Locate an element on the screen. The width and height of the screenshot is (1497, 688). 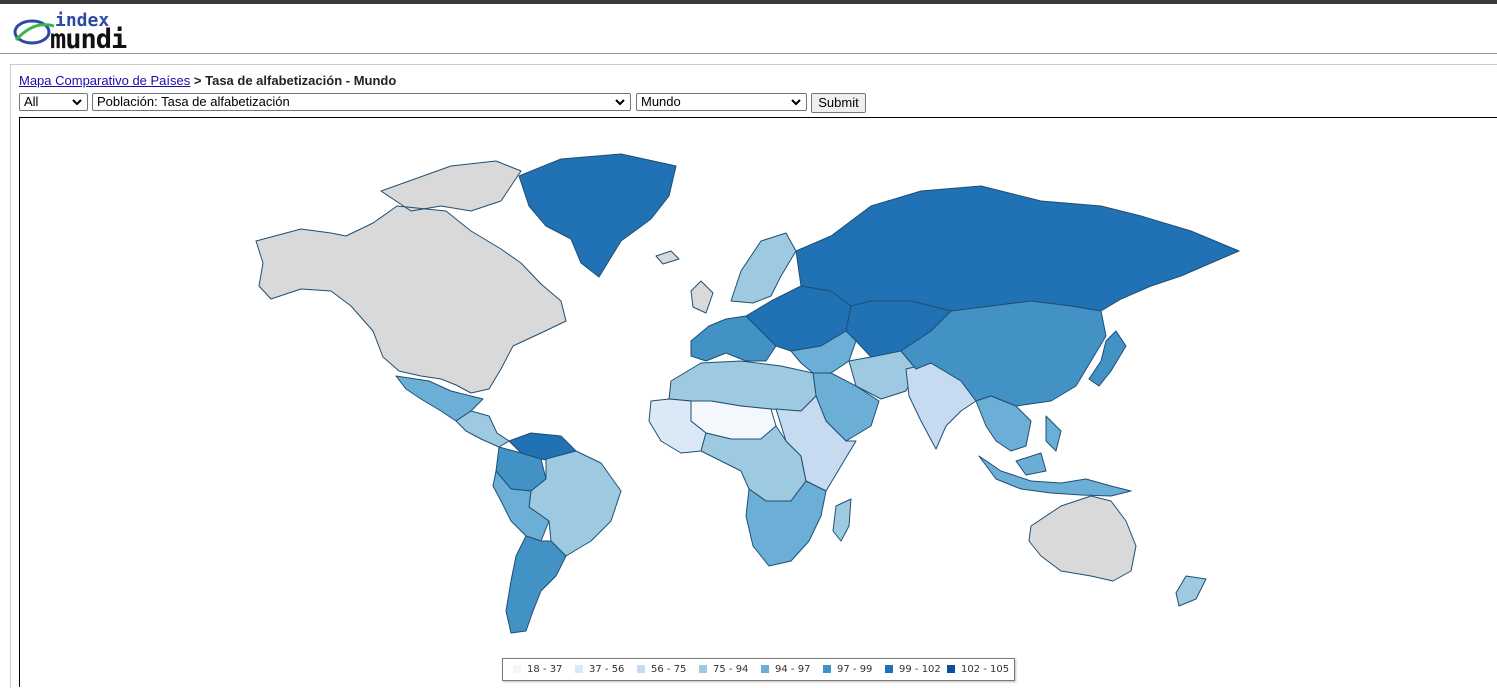
legend-item: 97 - 99 is located at coordinates (847, 669).